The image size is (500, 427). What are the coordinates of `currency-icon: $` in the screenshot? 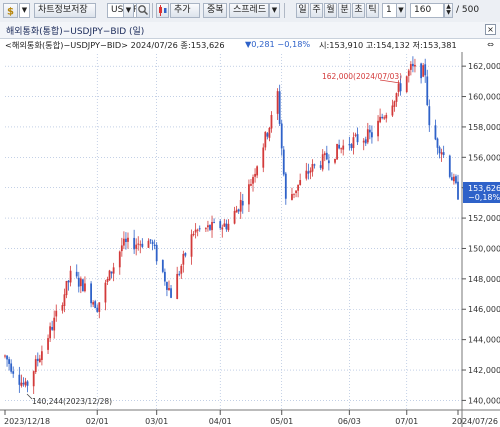 It's located at (10, 10).